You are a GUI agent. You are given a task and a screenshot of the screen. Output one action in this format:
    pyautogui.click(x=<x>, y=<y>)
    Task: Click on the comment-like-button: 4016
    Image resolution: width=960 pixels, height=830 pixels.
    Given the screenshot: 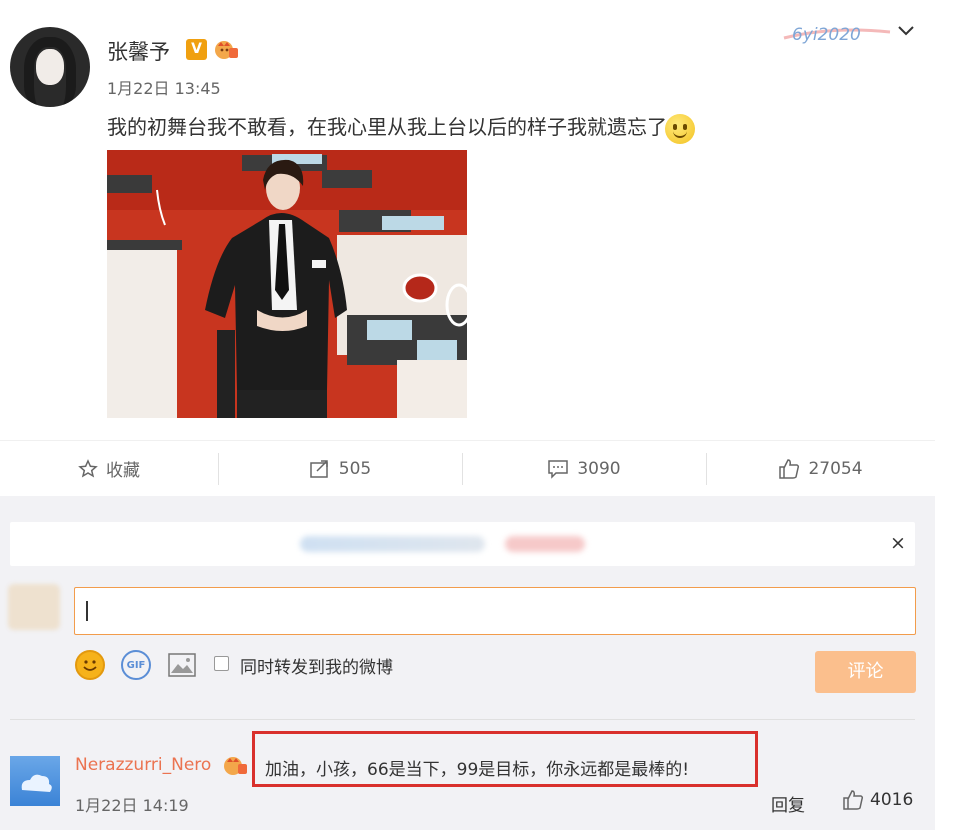 What is the action you would take?
    pyautogui.click(x=877, y=800)
    